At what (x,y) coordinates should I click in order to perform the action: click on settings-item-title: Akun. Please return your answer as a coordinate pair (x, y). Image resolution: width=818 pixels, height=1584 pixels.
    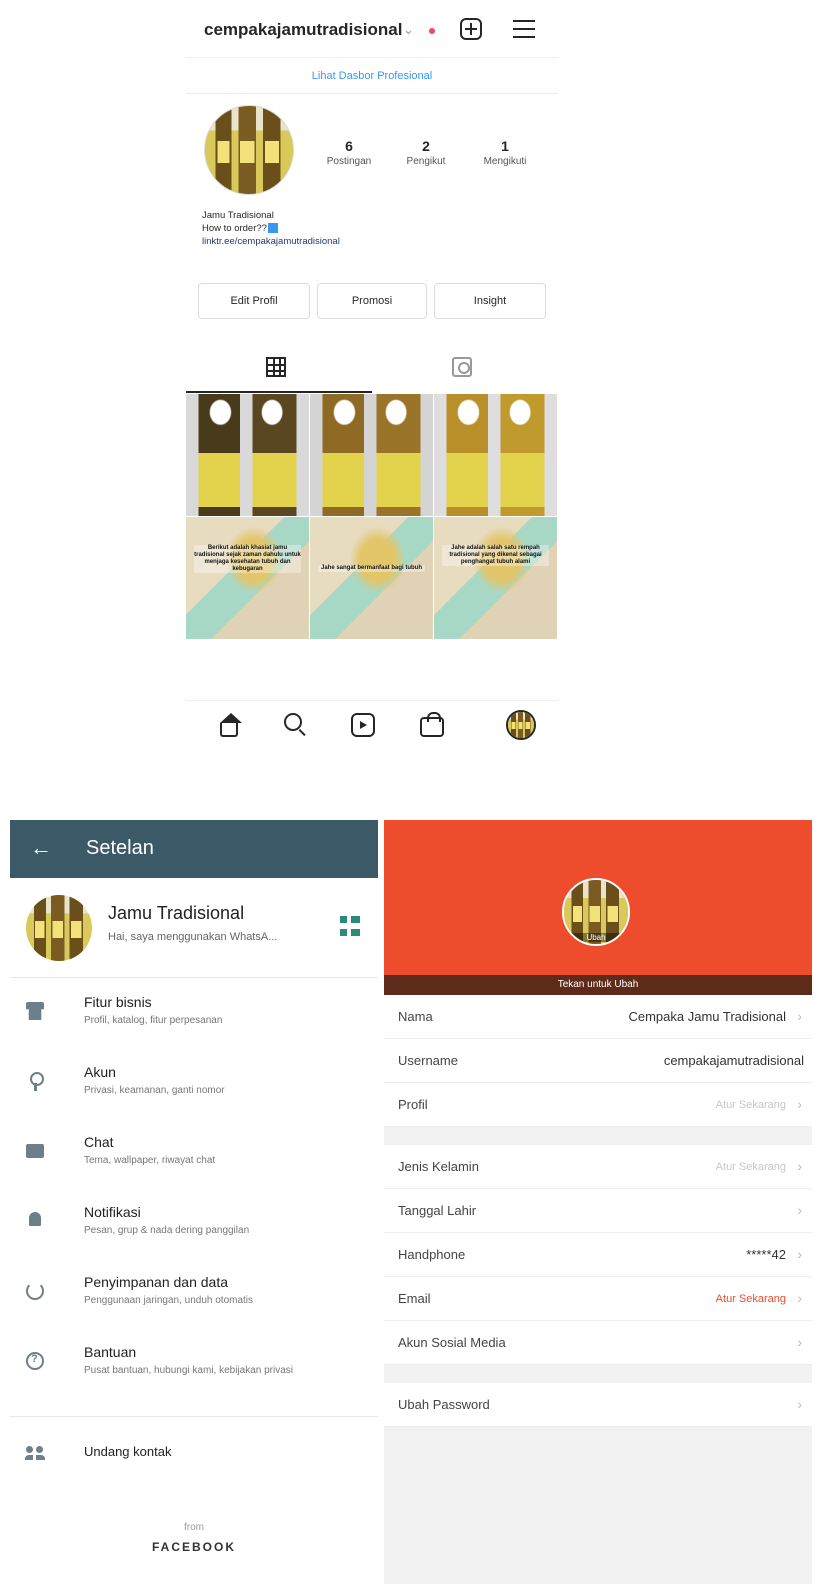
    Looking at the image, I should click on (100, 1072).